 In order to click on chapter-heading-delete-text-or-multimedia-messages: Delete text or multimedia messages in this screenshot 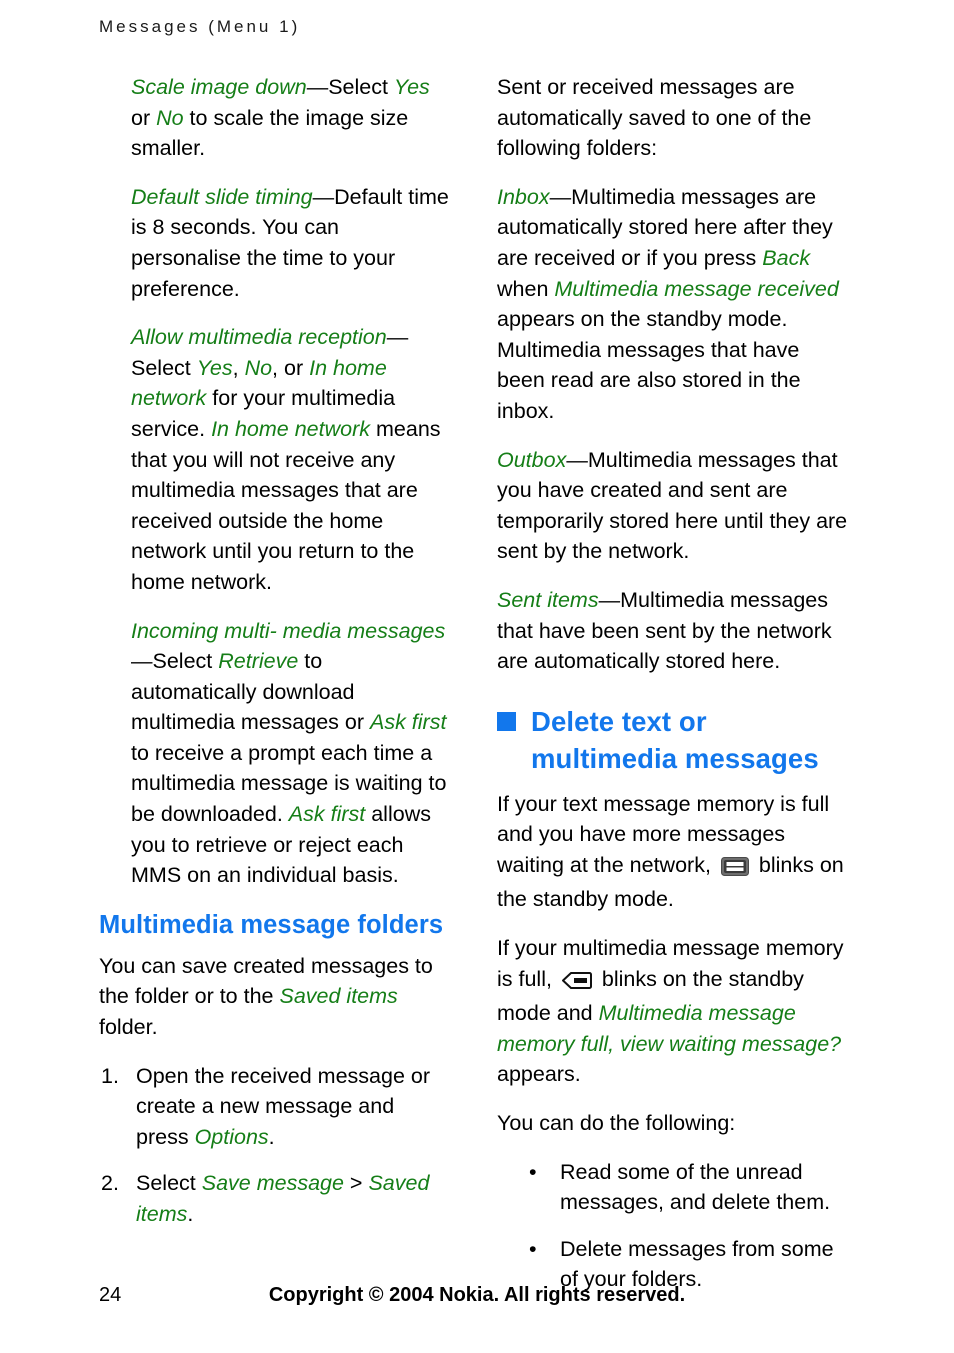, I will do `click(673, 740)`.